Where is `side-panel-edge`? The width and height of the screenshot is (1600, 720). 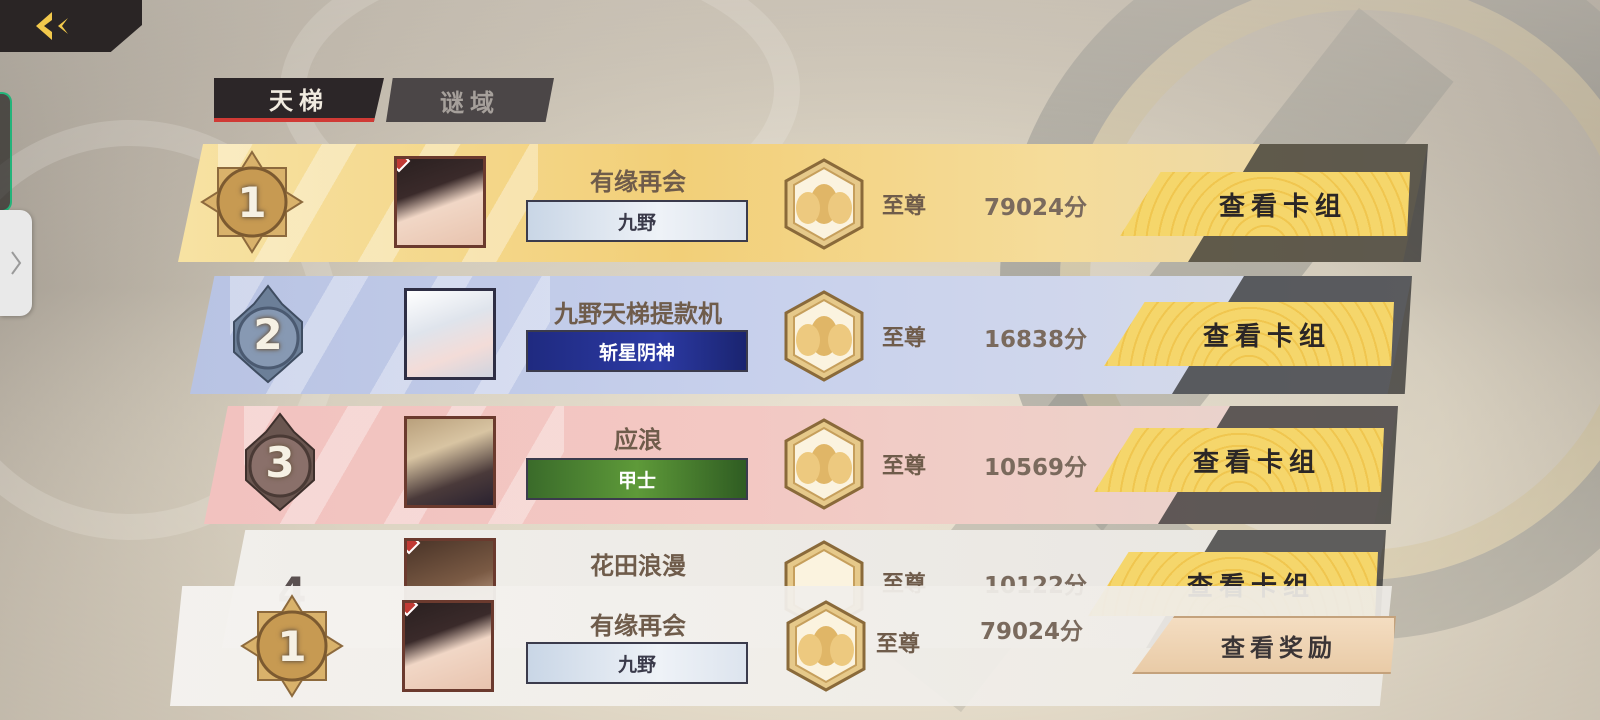
side-panel-edge is located at coordinates (6, 152).